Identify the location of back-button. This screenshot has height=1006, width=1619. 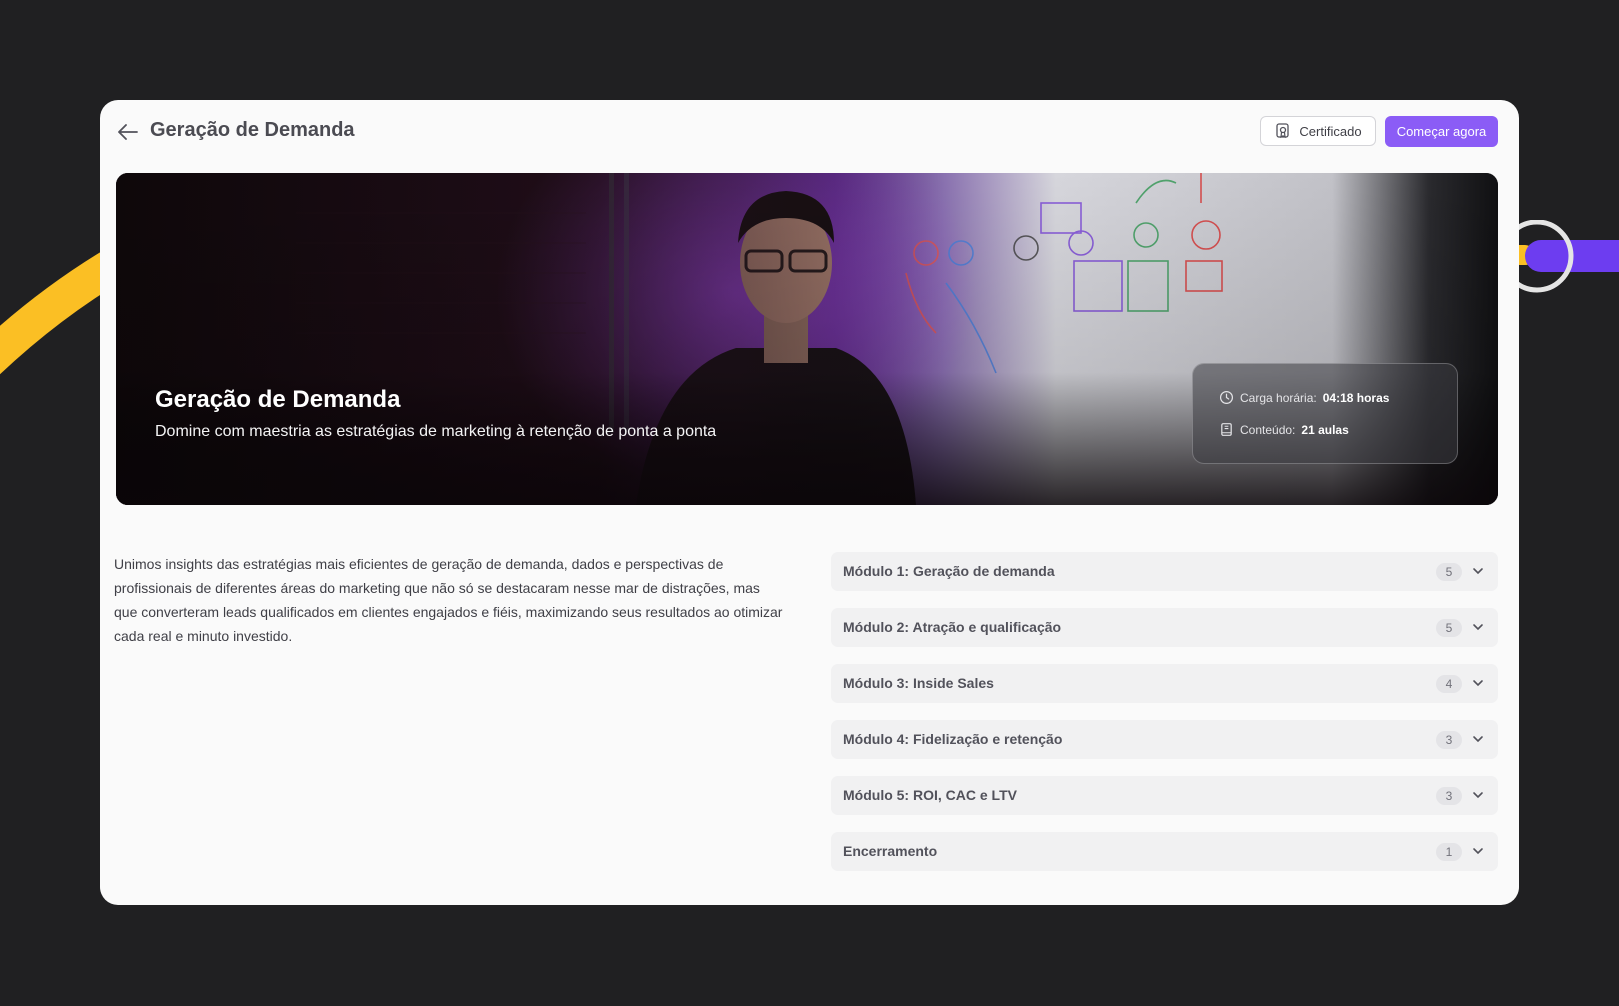
(128, 132).